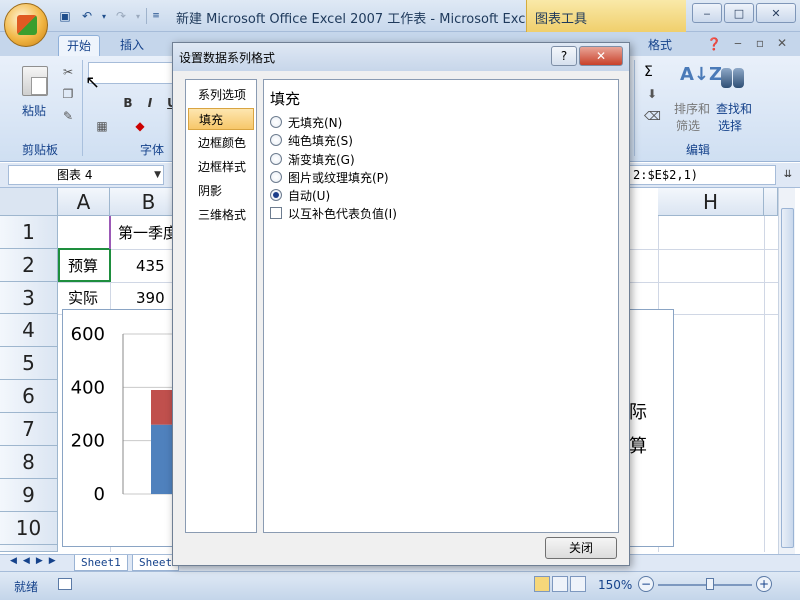 The height and width of the screenshot is (600, 800). What do you see at coordinates (65, 16) in the screenshot?
I see `save-icon: ▣` at bounding box center [65, 16].